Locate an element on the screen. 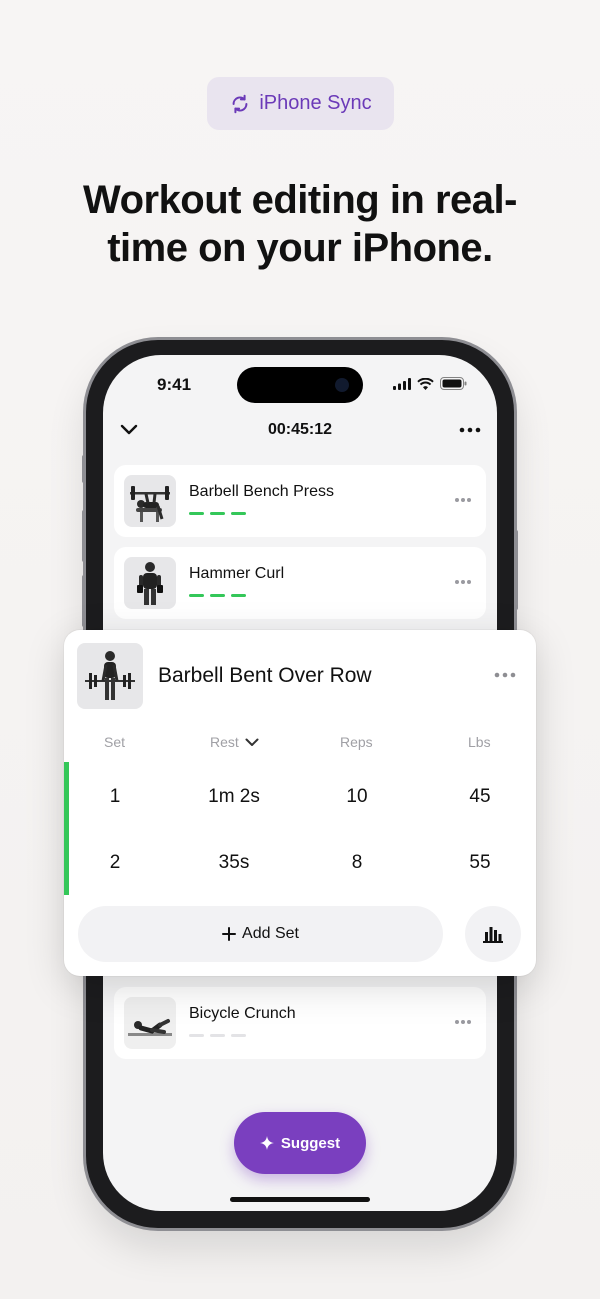 This screenshot has height=1299, width=600. home-indicator is located at coordinates (300, 1199).